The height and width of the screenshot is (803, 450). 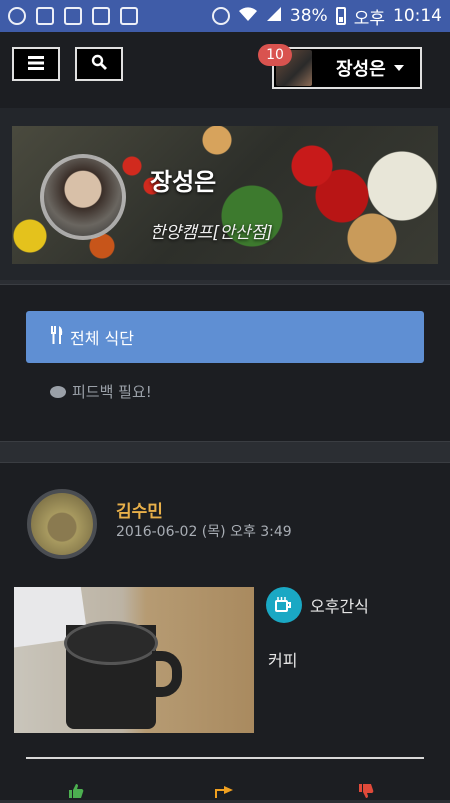 I want to click on search-button, so click(x=99, y=64).